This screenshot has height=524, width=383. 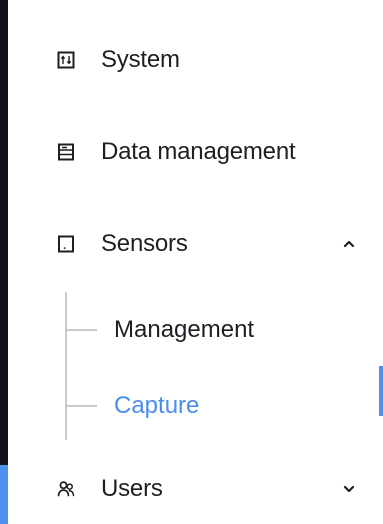 What do you see at coordinates (140, 59) in the screenshot?
I see `nav-label-system: System` at bounding box center [140, 59].